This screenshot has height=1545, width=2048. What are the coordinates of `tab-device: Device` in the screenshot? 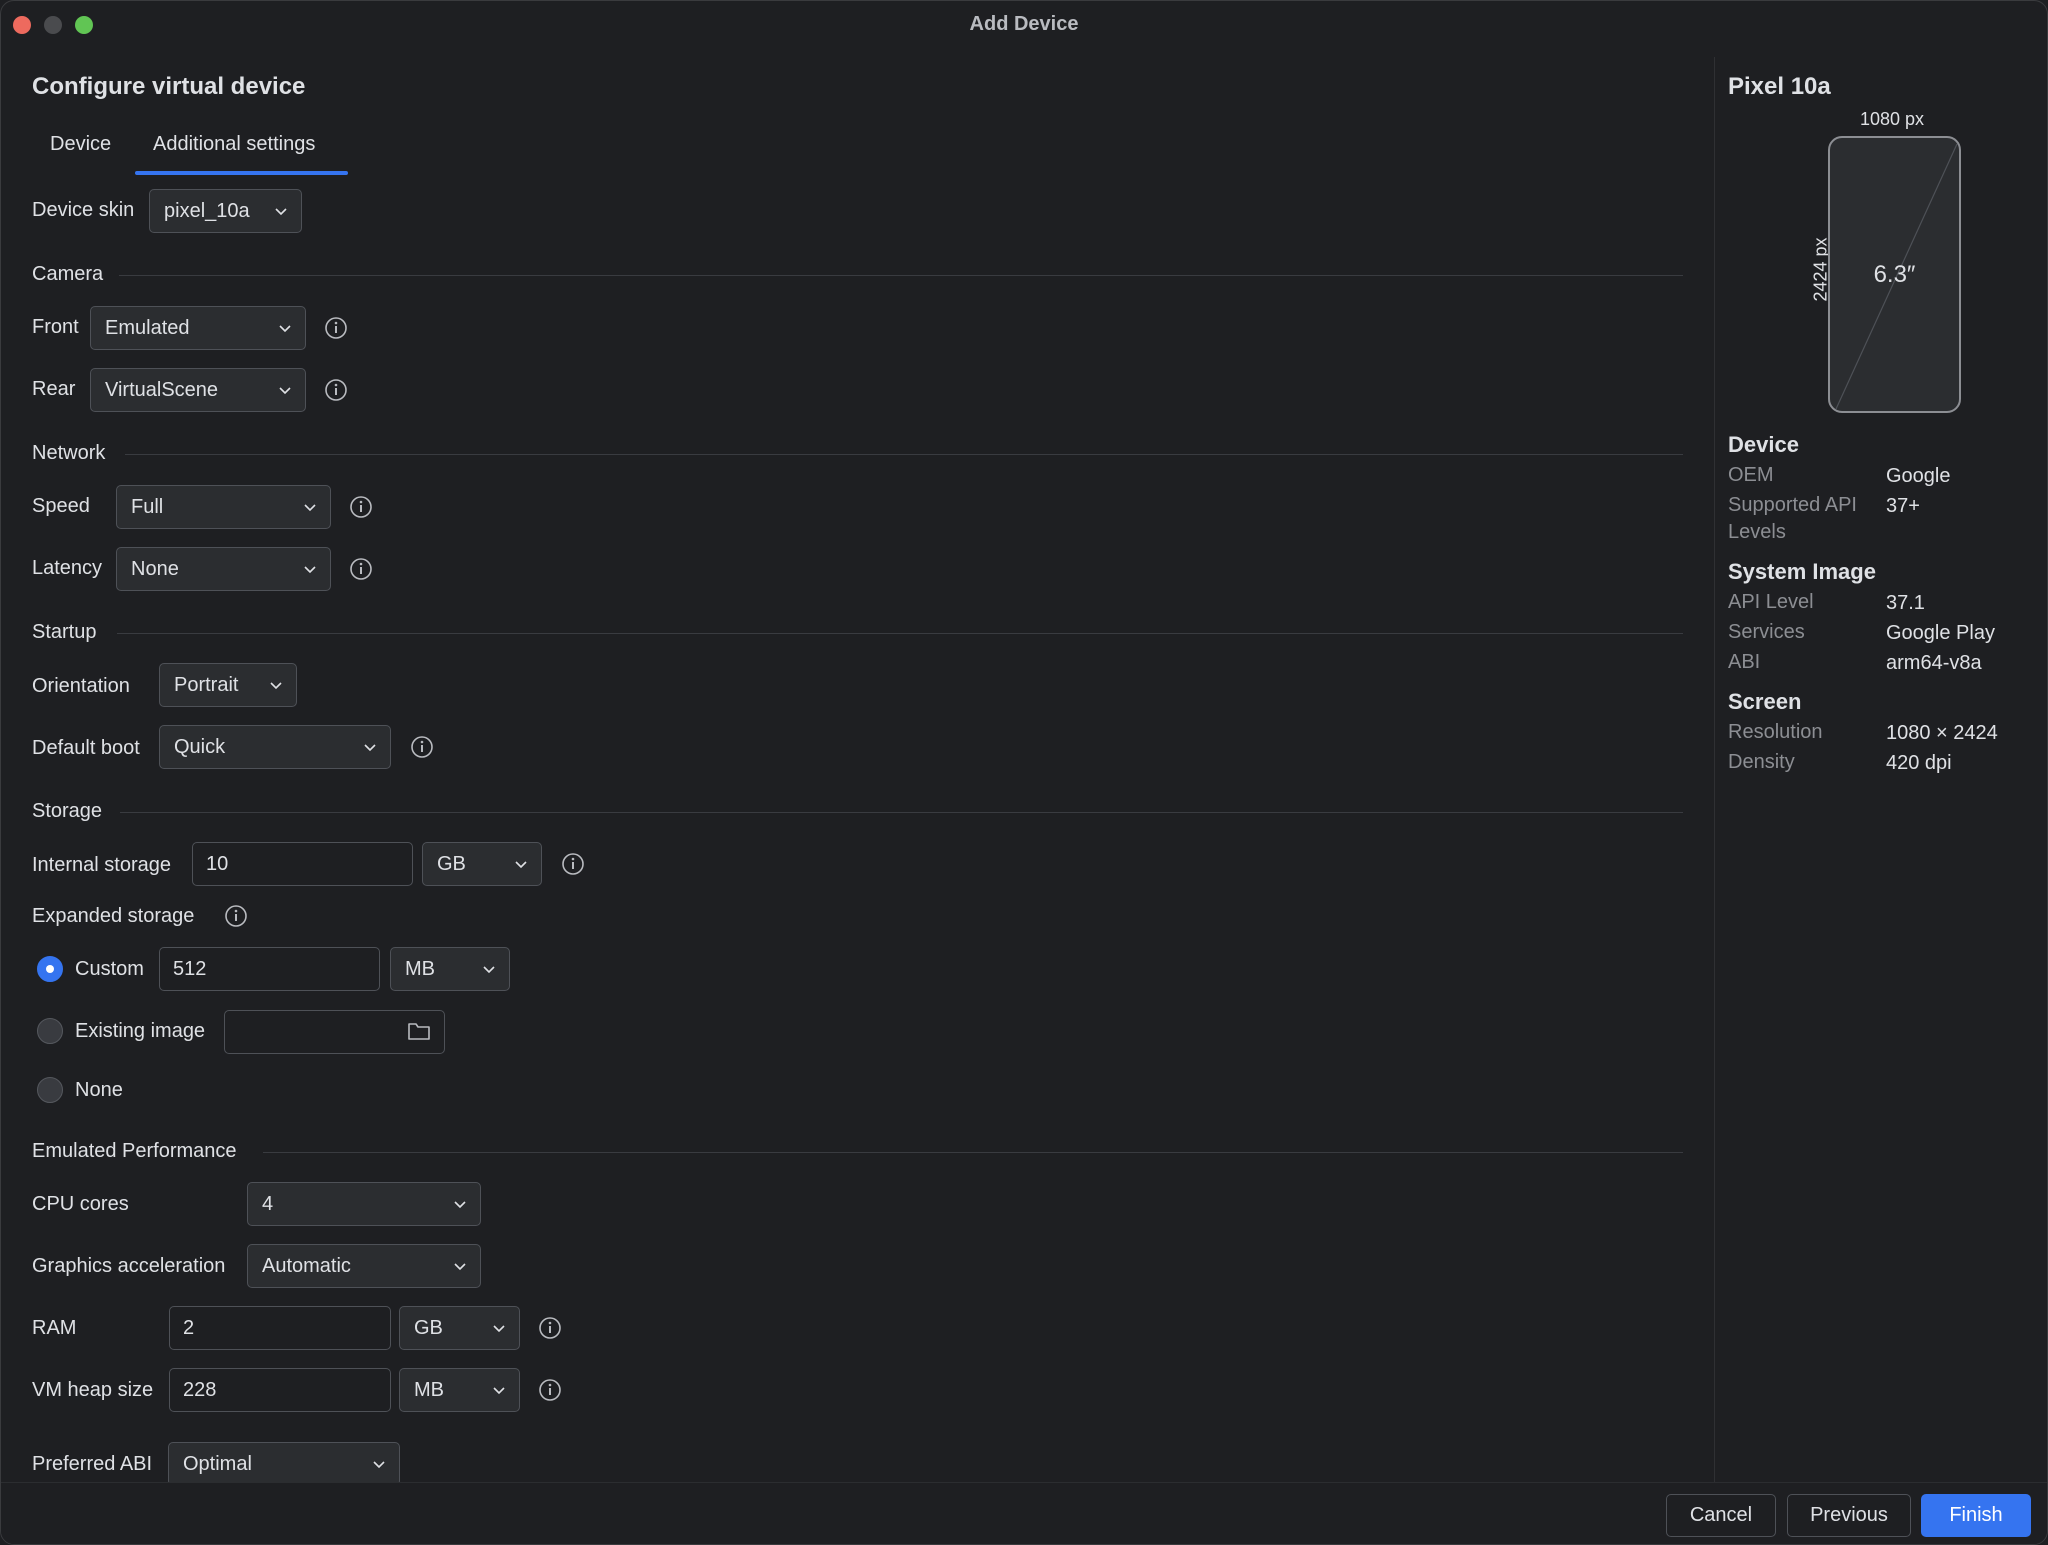 It's located at (80, 144).